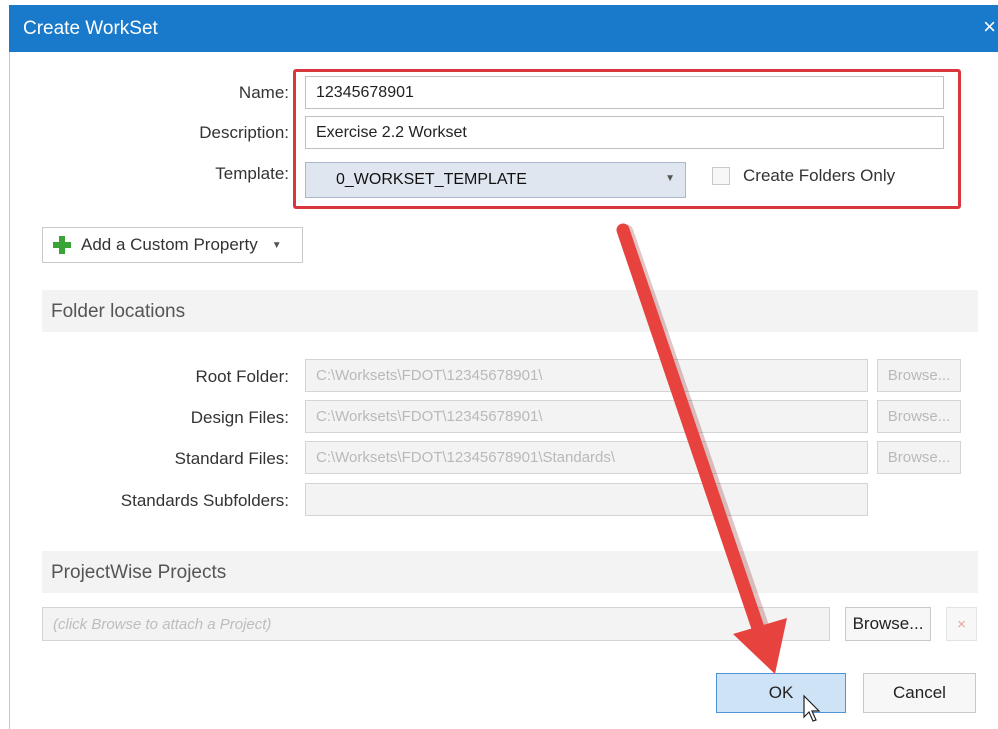  What do you see at coordinates (624, 92) in the screenshot?
I see `name-input: 12345678901` at bounding box center [624, 92].